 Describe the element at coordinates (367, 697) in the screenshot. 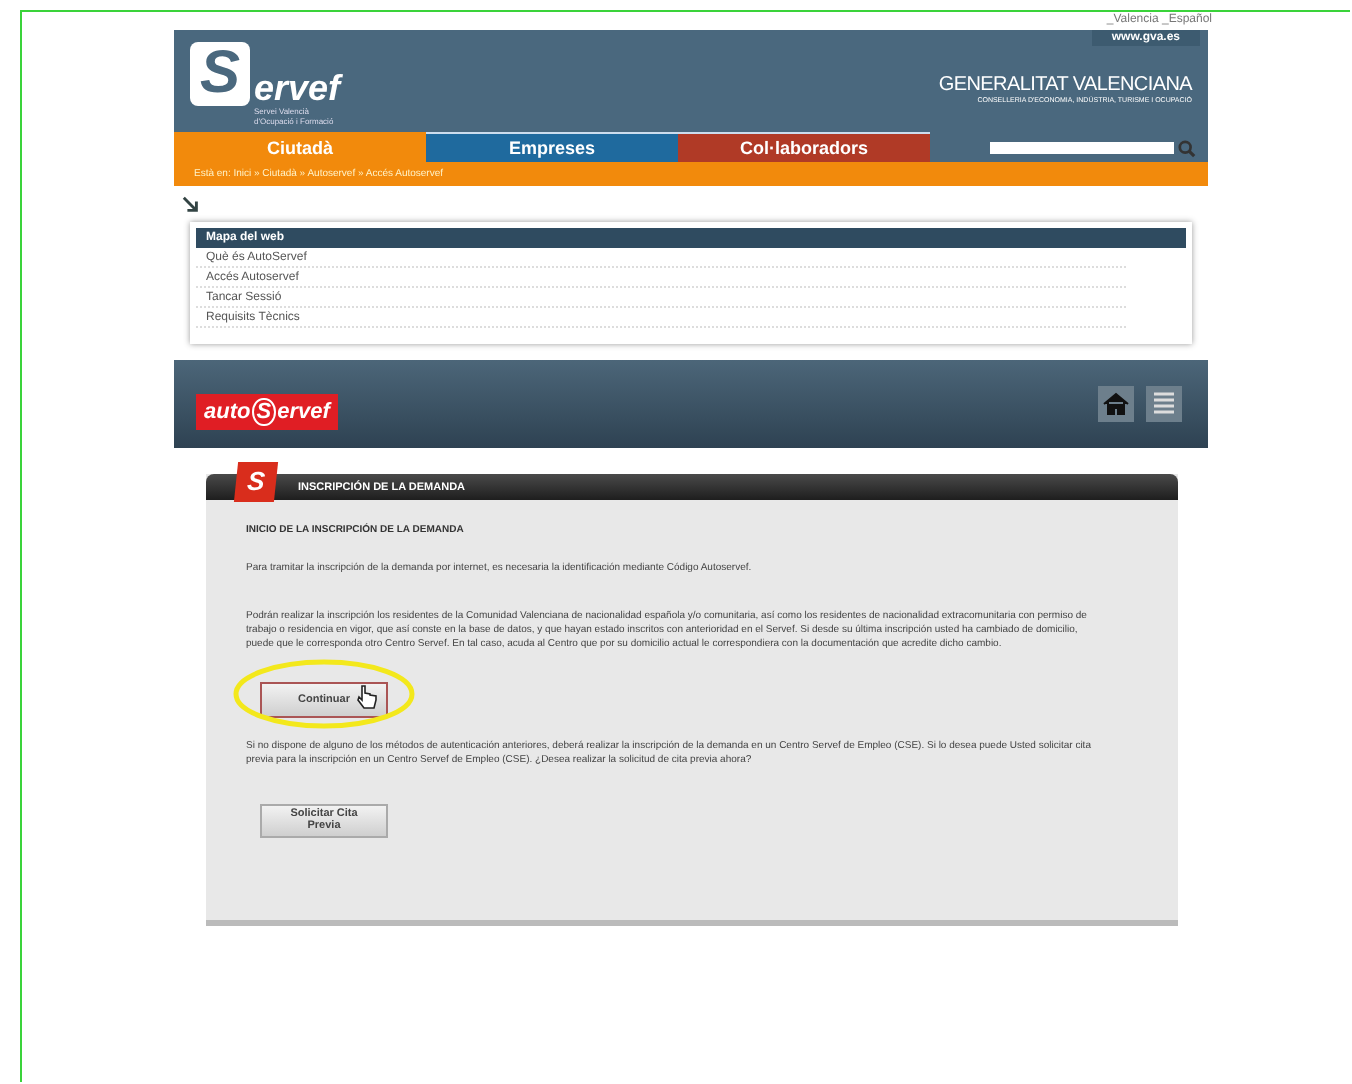

I see `hand-cursor-icon` at that location.